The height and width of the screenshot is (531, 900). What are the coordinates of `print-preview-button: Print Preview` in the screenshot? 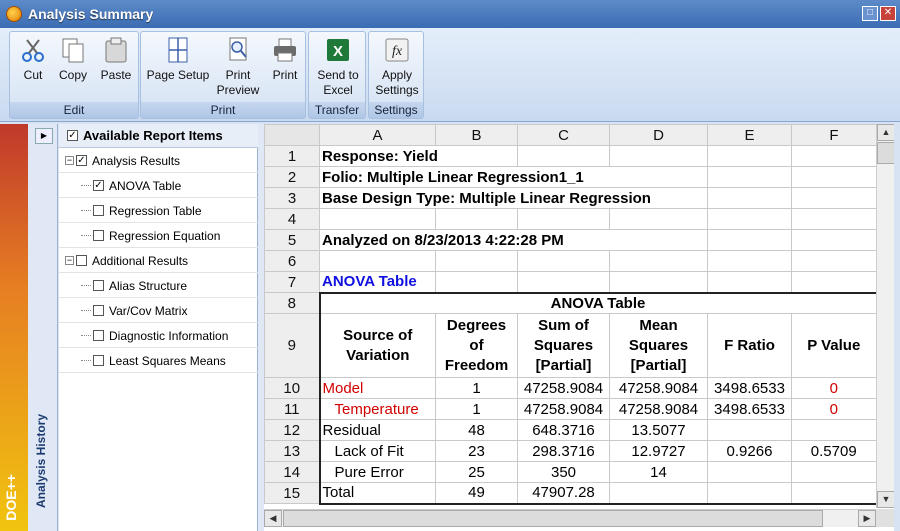 It's located at (238, 66).